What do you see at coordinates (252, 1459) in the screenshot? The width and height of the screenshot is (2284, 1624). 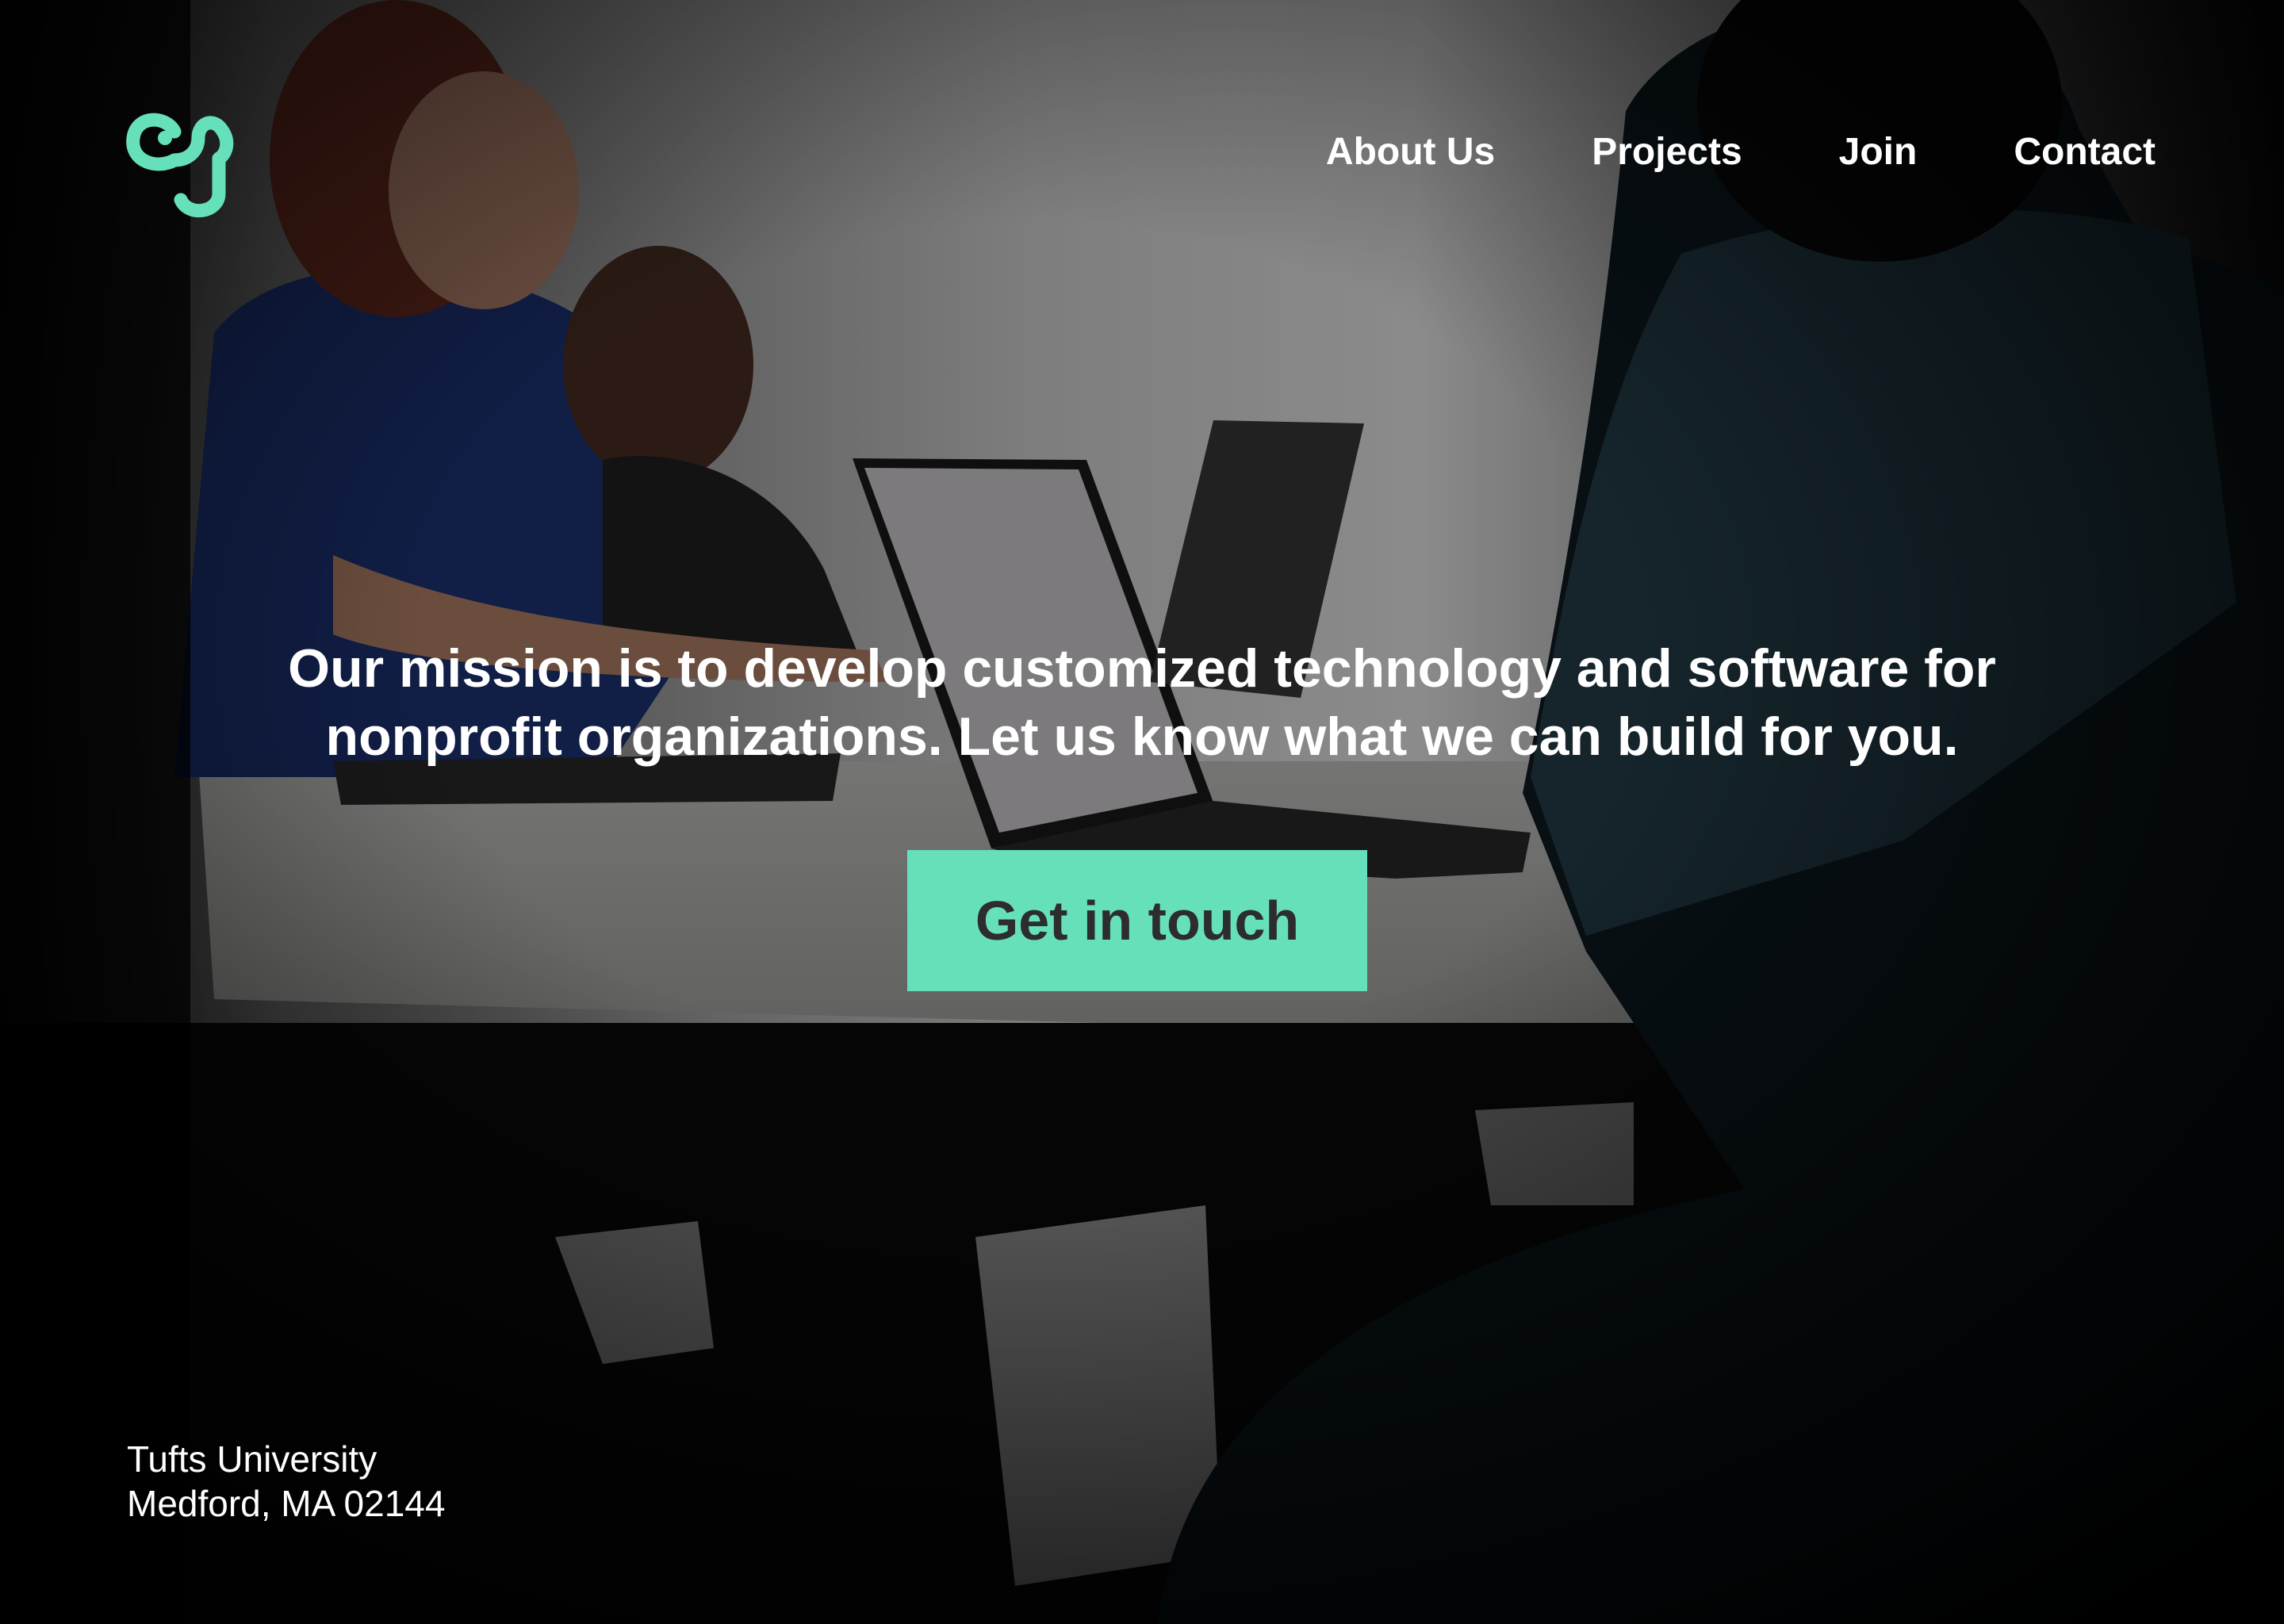 I see `address-line-1: Tufts University` at bounding box center [252, 1459].